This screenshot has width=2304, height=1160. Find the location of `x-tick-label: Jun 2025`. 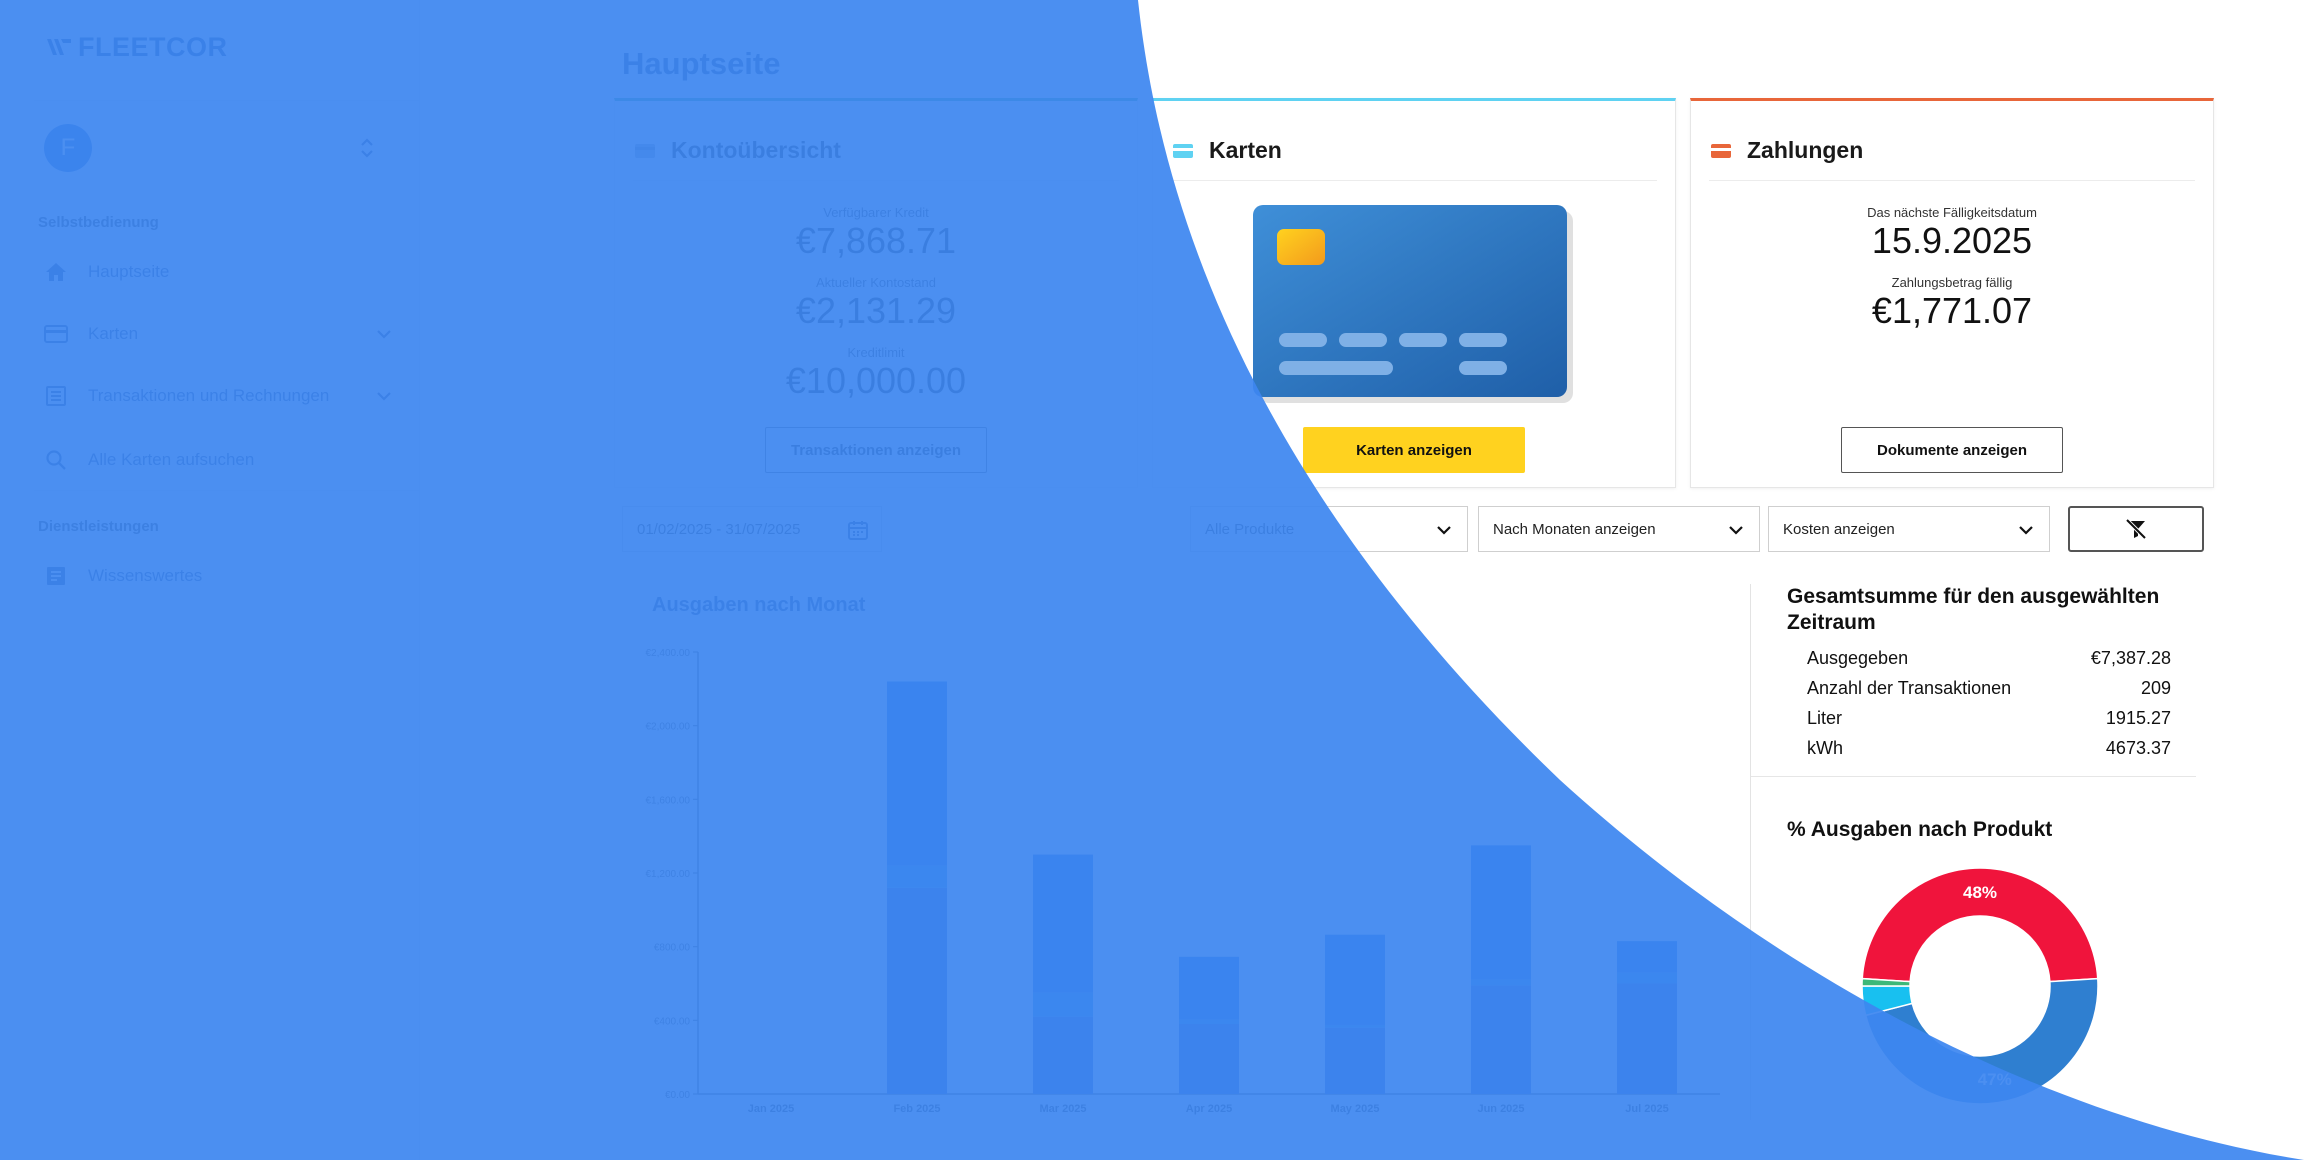

x-tick-label: Jun 2025 is located at coordinates (1500, 1109).